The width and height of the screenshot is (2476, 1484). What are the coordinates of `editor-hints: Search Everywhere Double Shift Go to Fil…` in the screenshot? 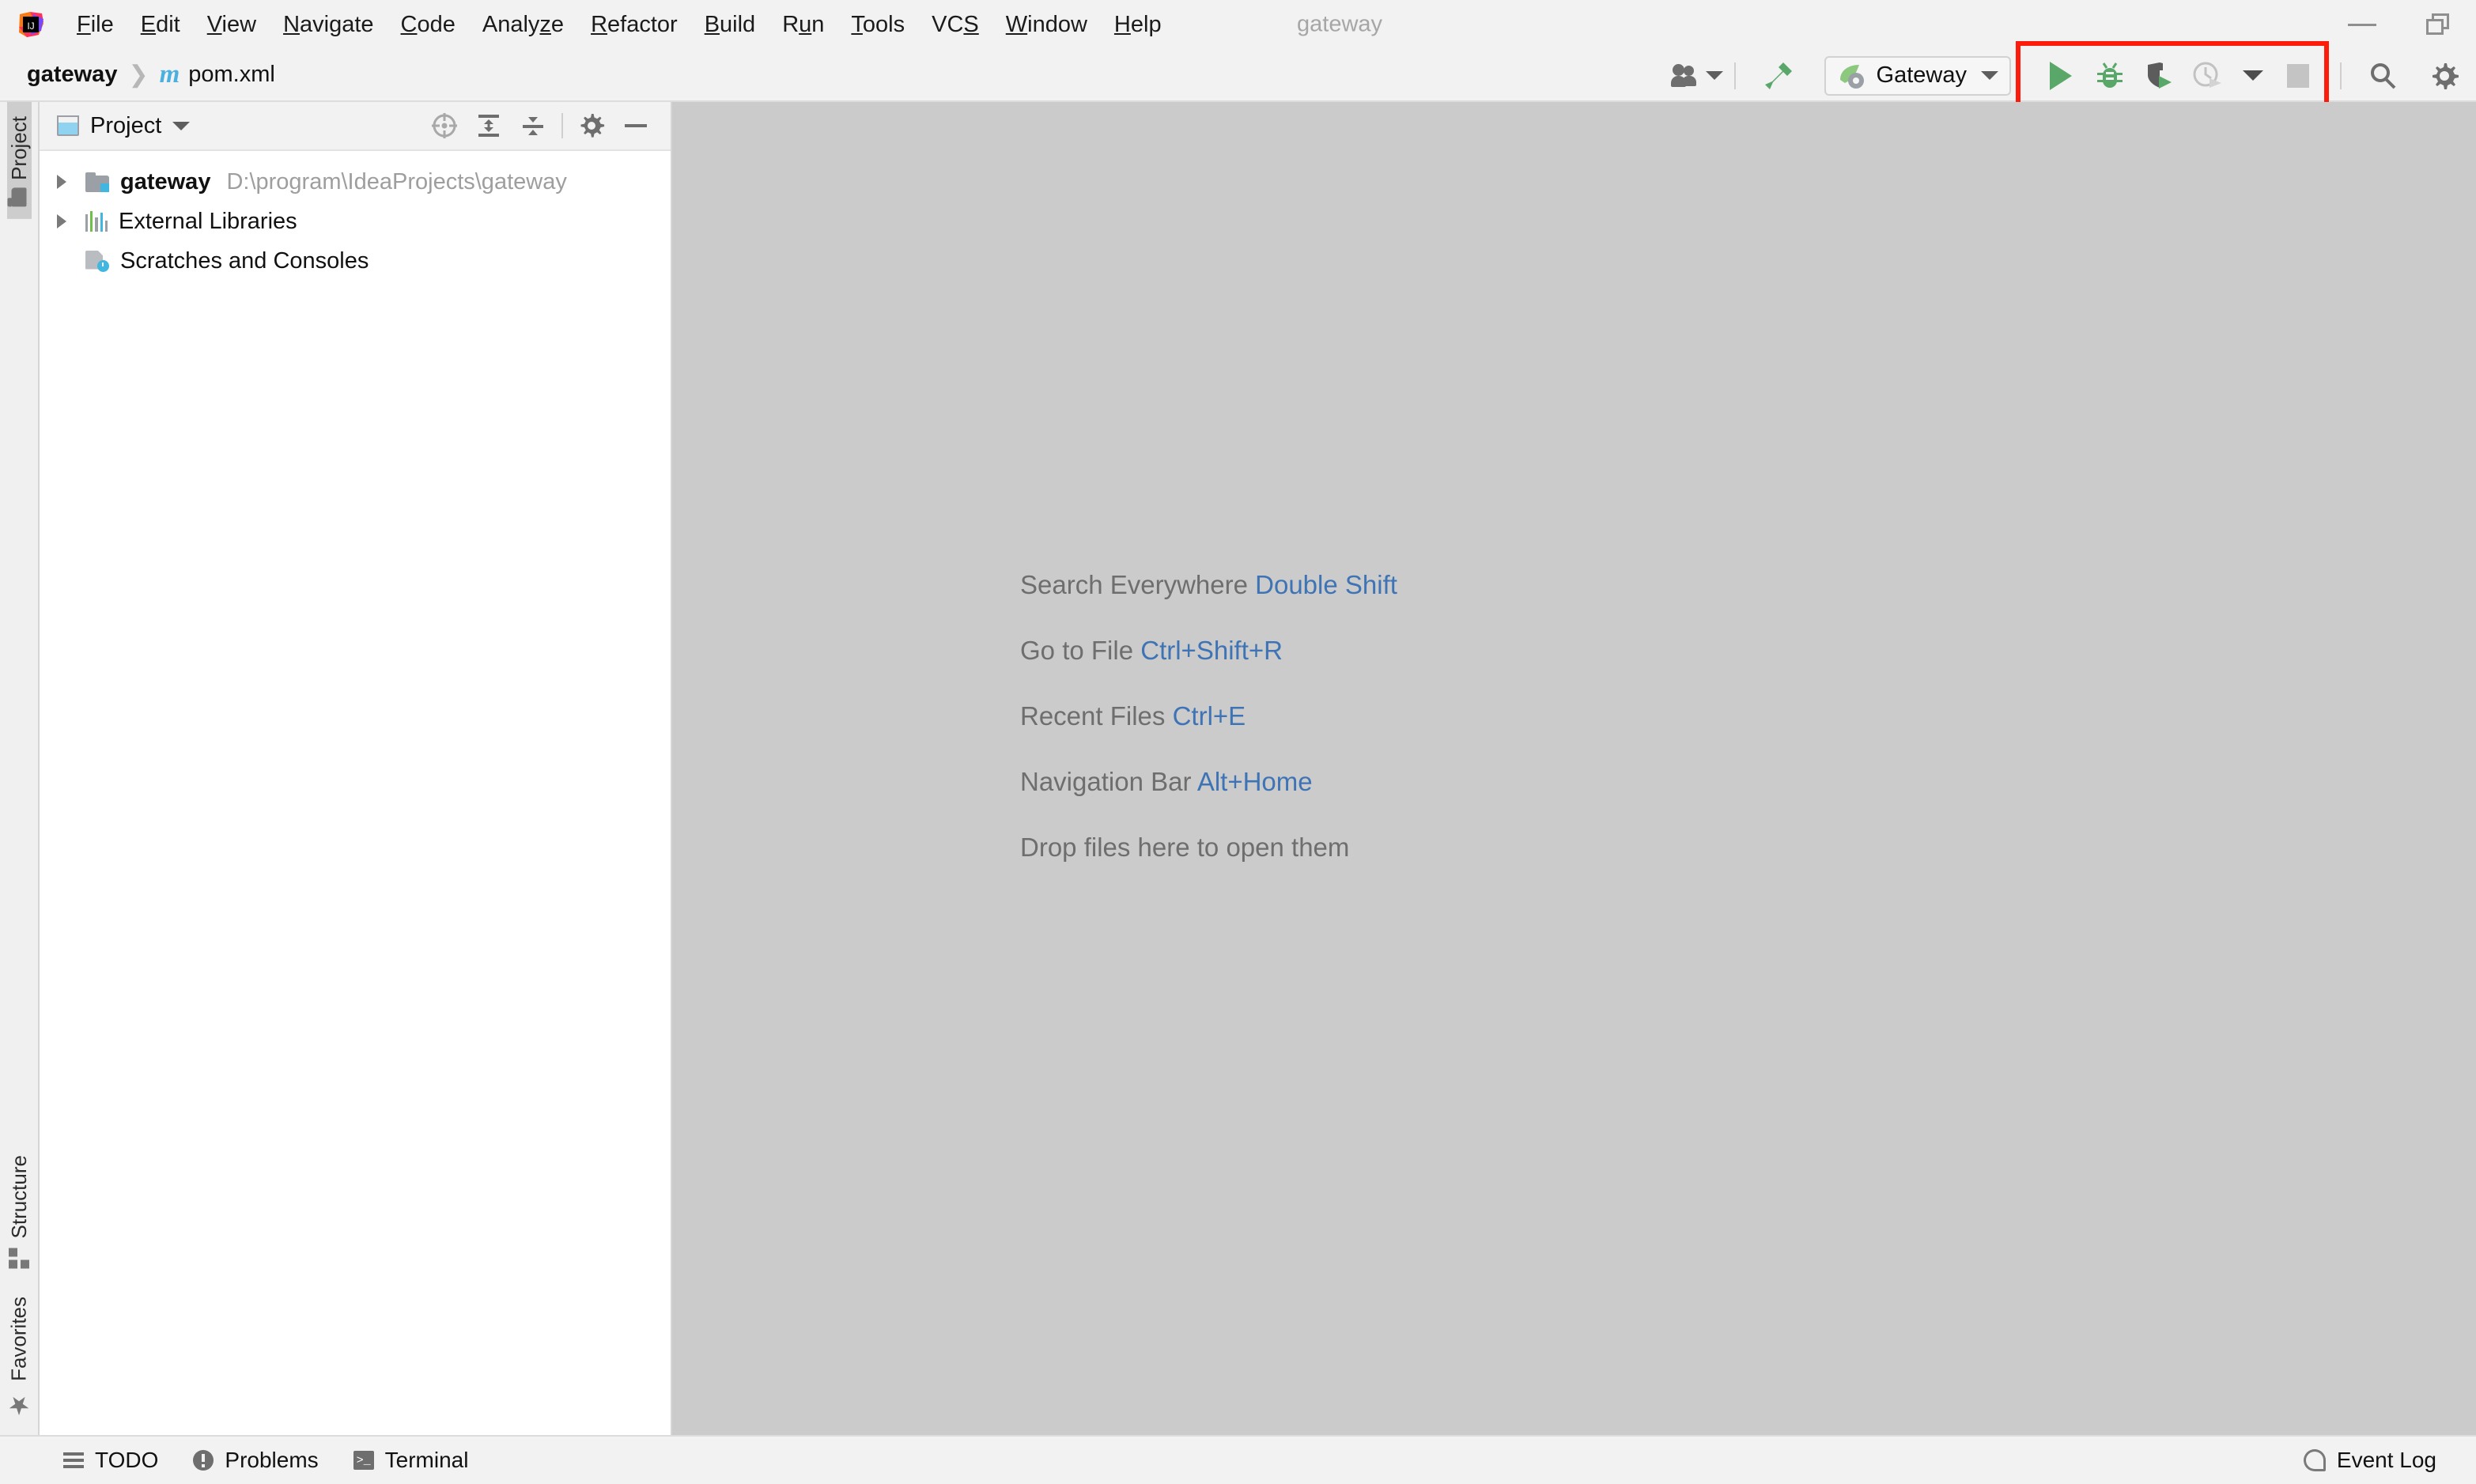 It's located at (1208, 716).